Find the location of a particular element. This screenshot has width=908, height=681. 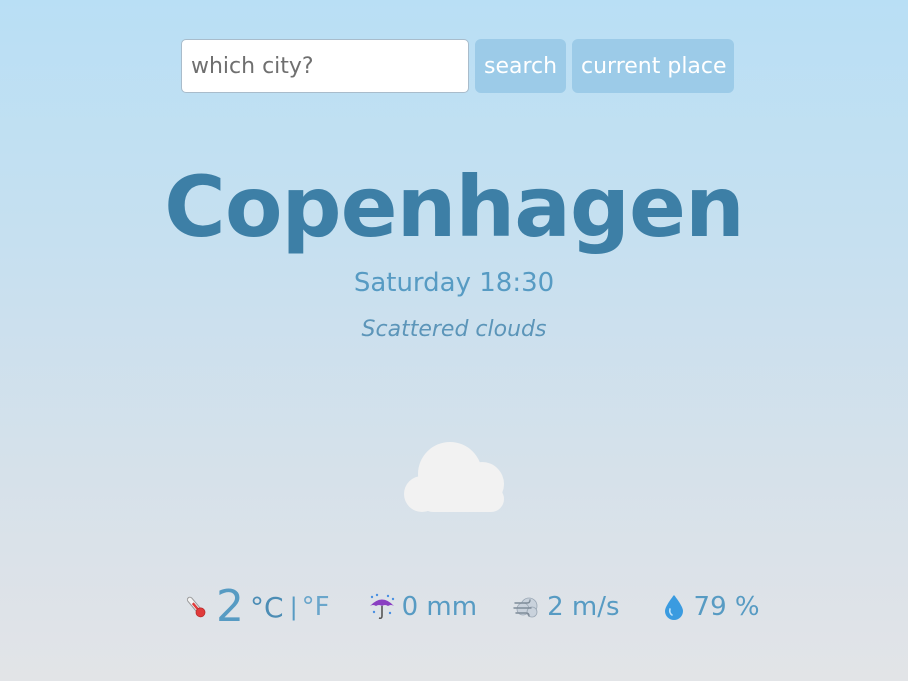

humidity-group: 79 % is located at coordinates (710, 607).